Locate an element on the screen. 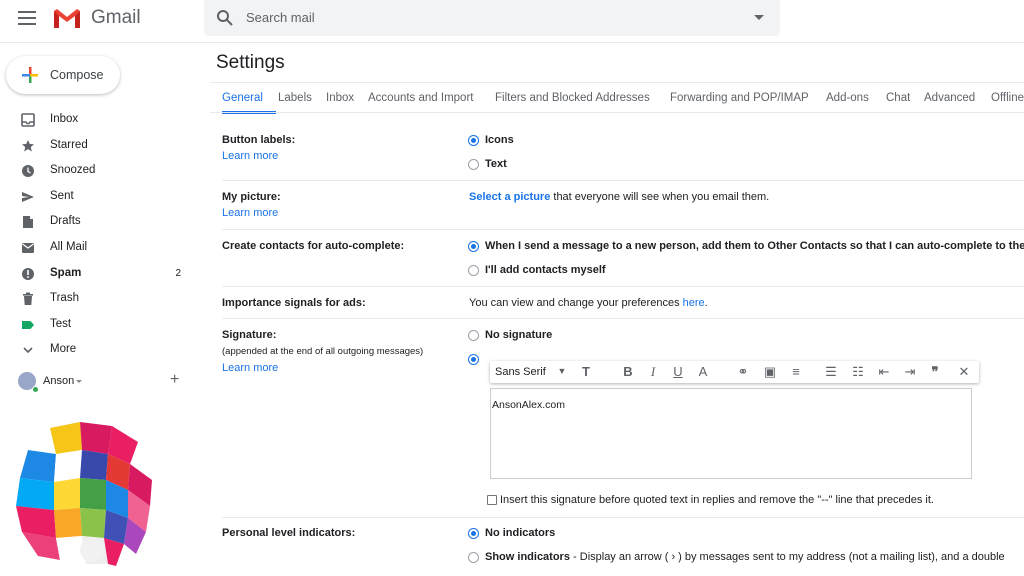 Image resolution: width=1024 pixels, height=576 pixels. tab-chat: Chat is located at coordinates (898, 98).